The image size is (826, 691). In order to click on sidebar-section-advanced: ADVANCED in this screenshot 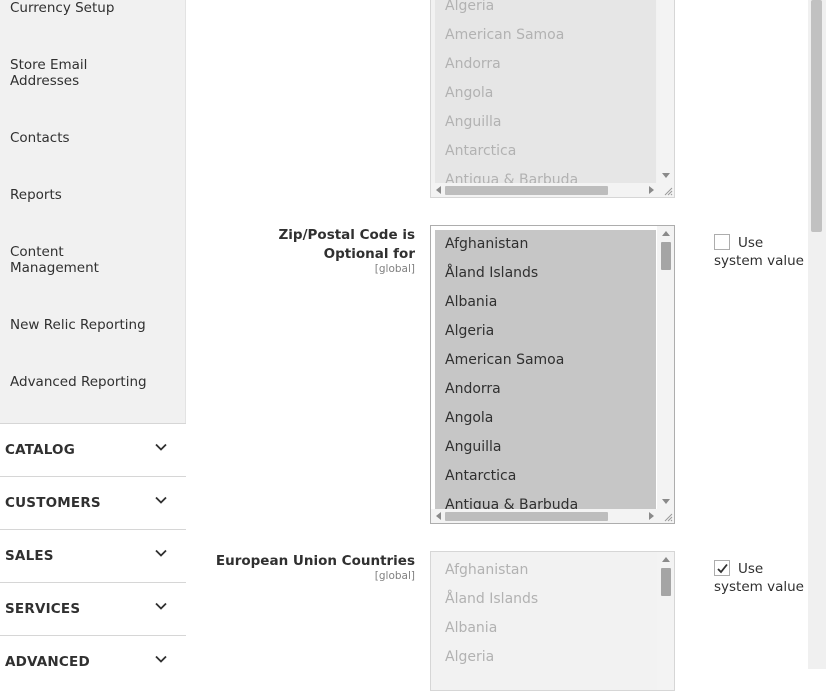, I will do `click(93, 661)`.